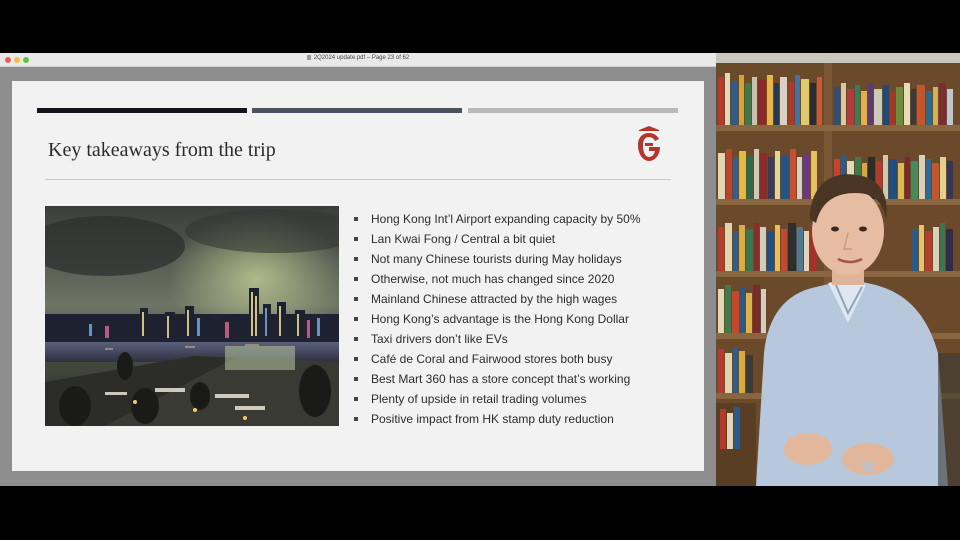 The height and width of the screenshot is (540, 960). I want to click on window-title: 2Q2024 update.pdf – Page 23 of 62, so click(358, 58).